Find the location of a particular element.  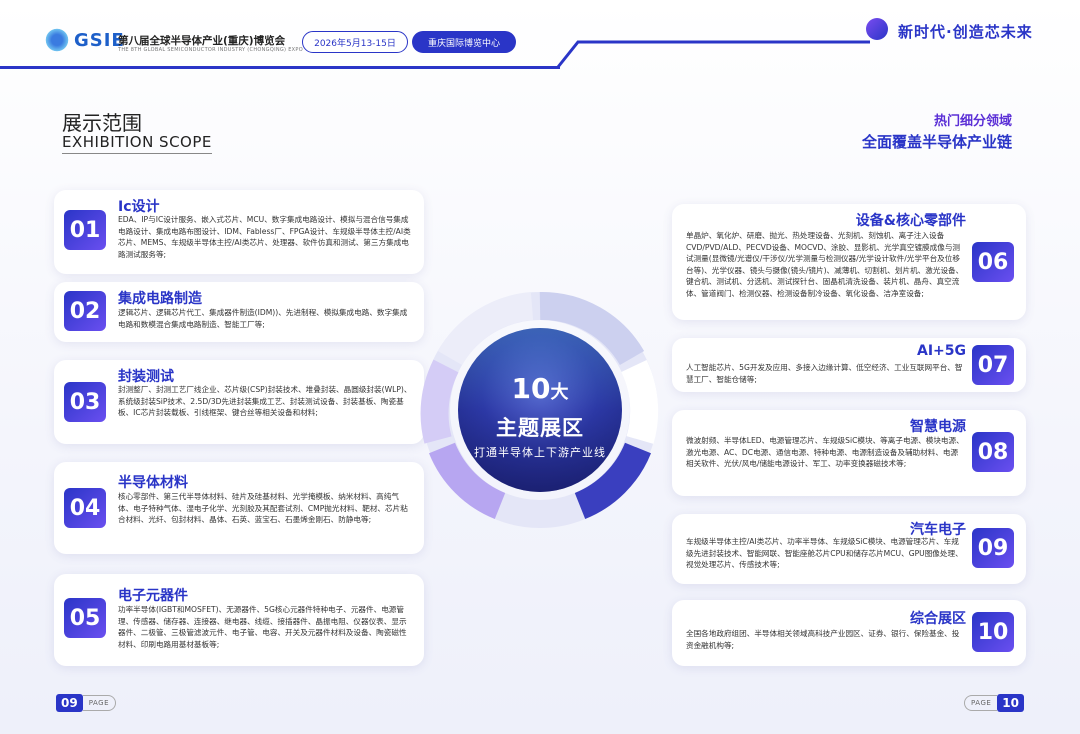

full-coverage-tag: 全面覆盖半导体产业链 is located at coordinates (936, 142).